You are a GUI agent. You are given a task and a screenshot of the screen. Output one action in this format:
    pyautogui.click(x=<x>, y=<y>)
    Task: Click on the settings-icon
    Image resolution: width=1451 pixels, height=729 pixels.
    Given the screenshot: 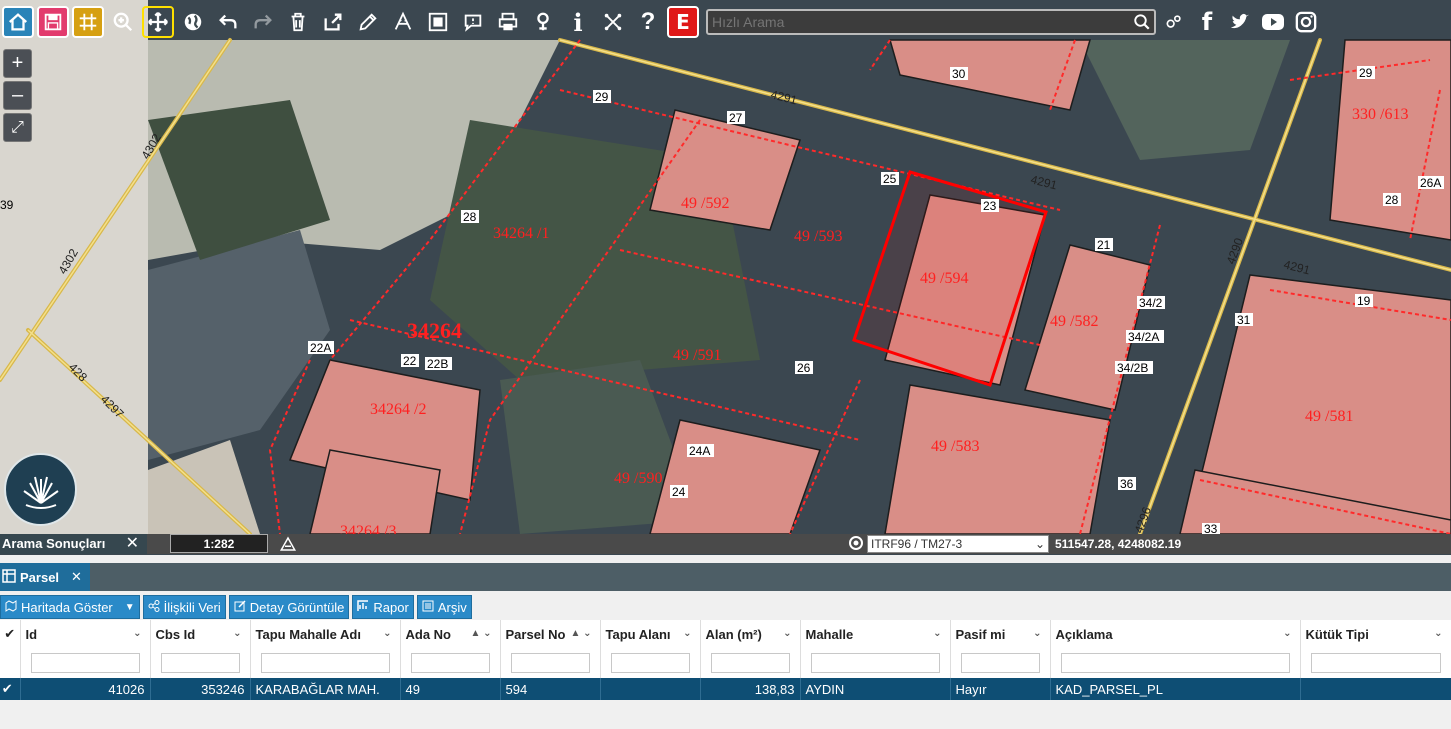 What is the action you would take?
    pyautogui.click(x=1174, y=22)
    